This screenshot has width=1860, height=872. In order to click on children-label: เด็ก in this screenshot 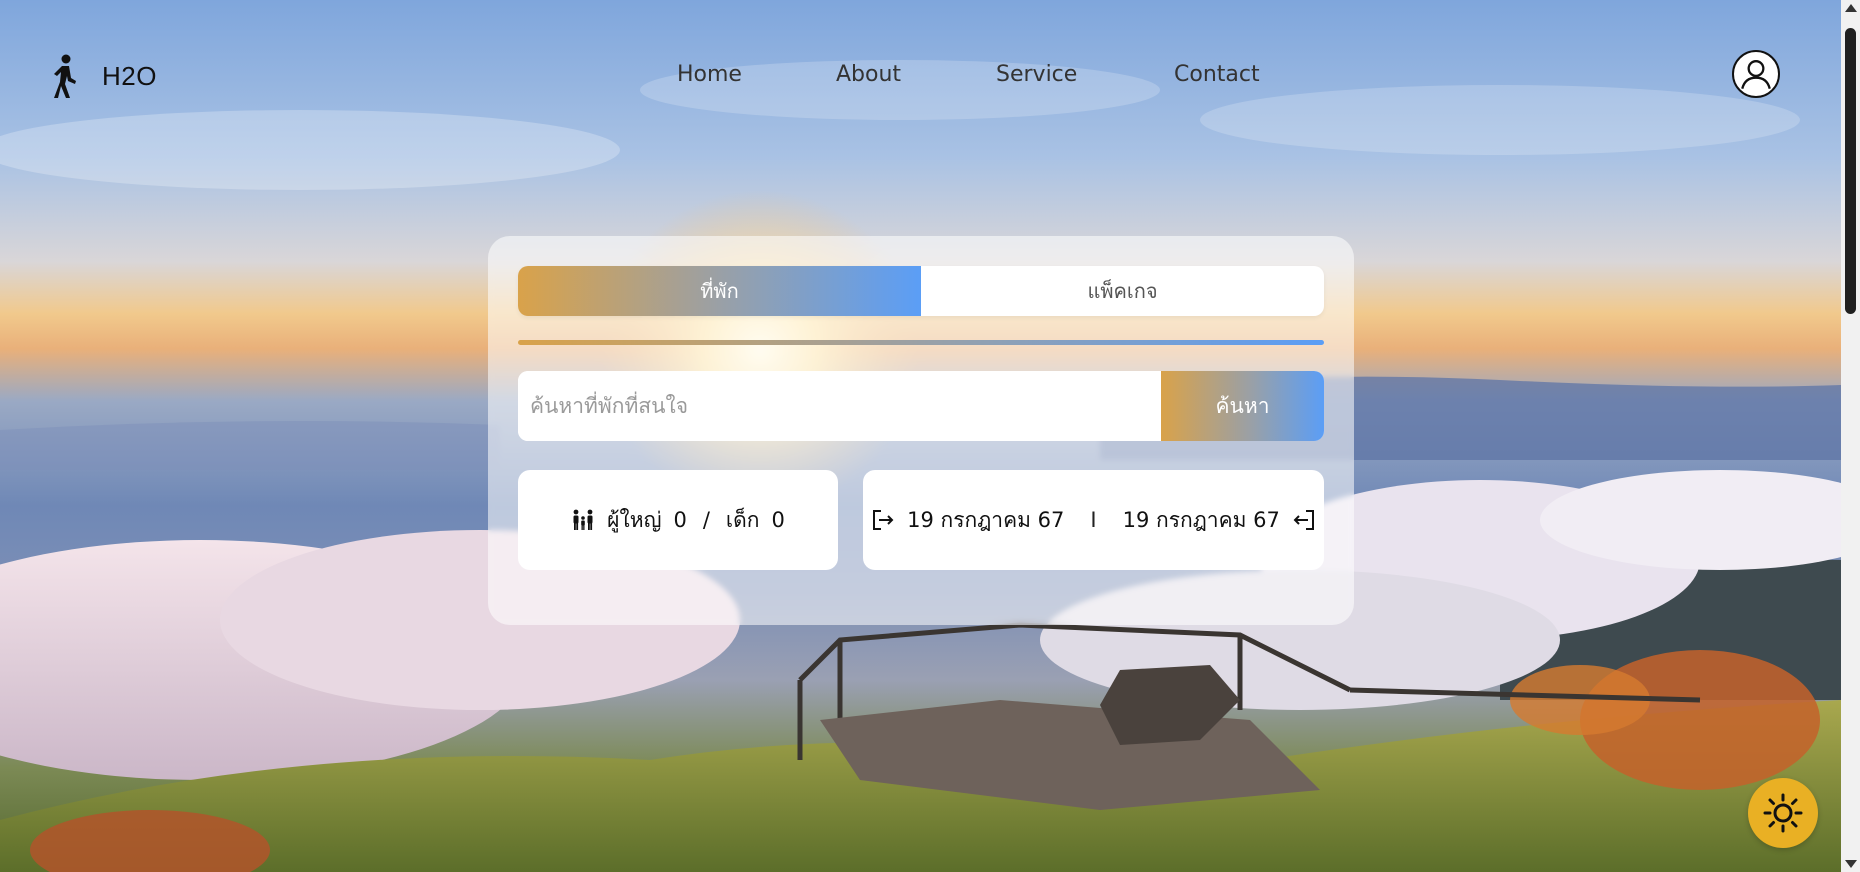, I will do `click(742, 519)`.